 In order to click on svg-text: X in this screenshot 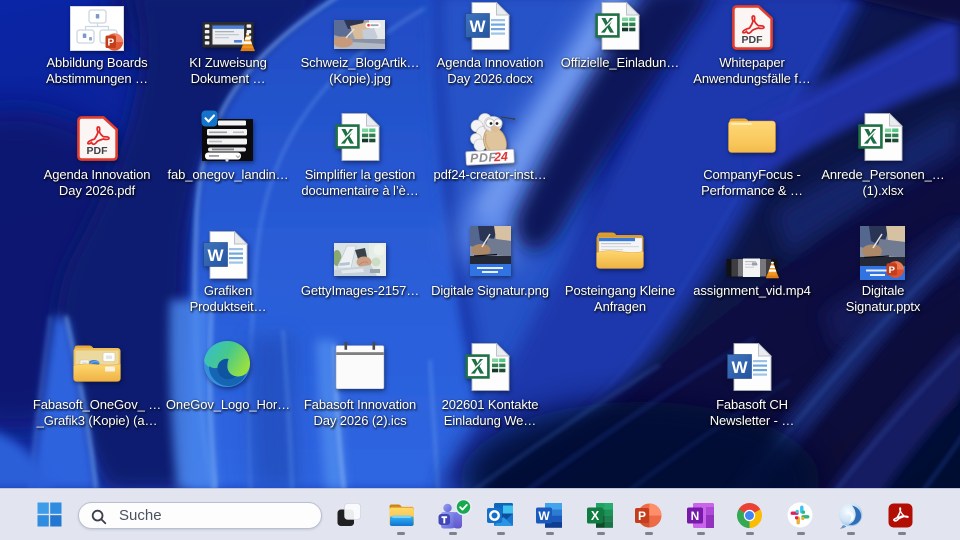, I will do `click(595, 516)`.